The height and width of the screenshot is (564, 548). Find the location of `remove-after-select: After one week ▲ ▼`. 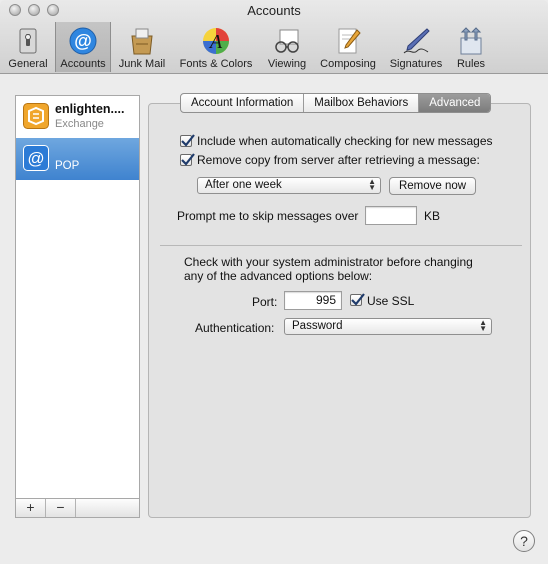

remove-after-select: After one week ▲ ▼ is located at coordinates (289, 185).